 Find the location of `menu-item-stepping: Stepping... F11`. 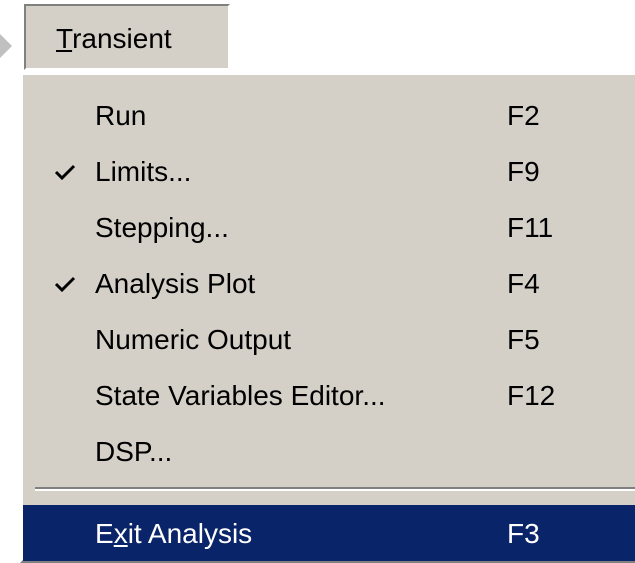

menu-item-stepping: Stepping... F11 is located at coordinates (329, 227).